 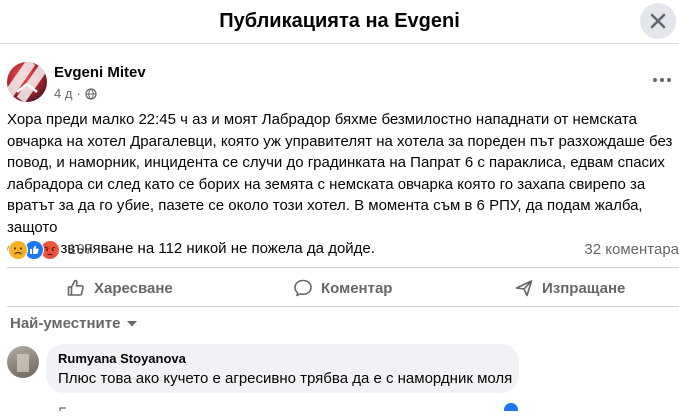 I want to click on post-time: 4 д, so click(x=63, y=93).